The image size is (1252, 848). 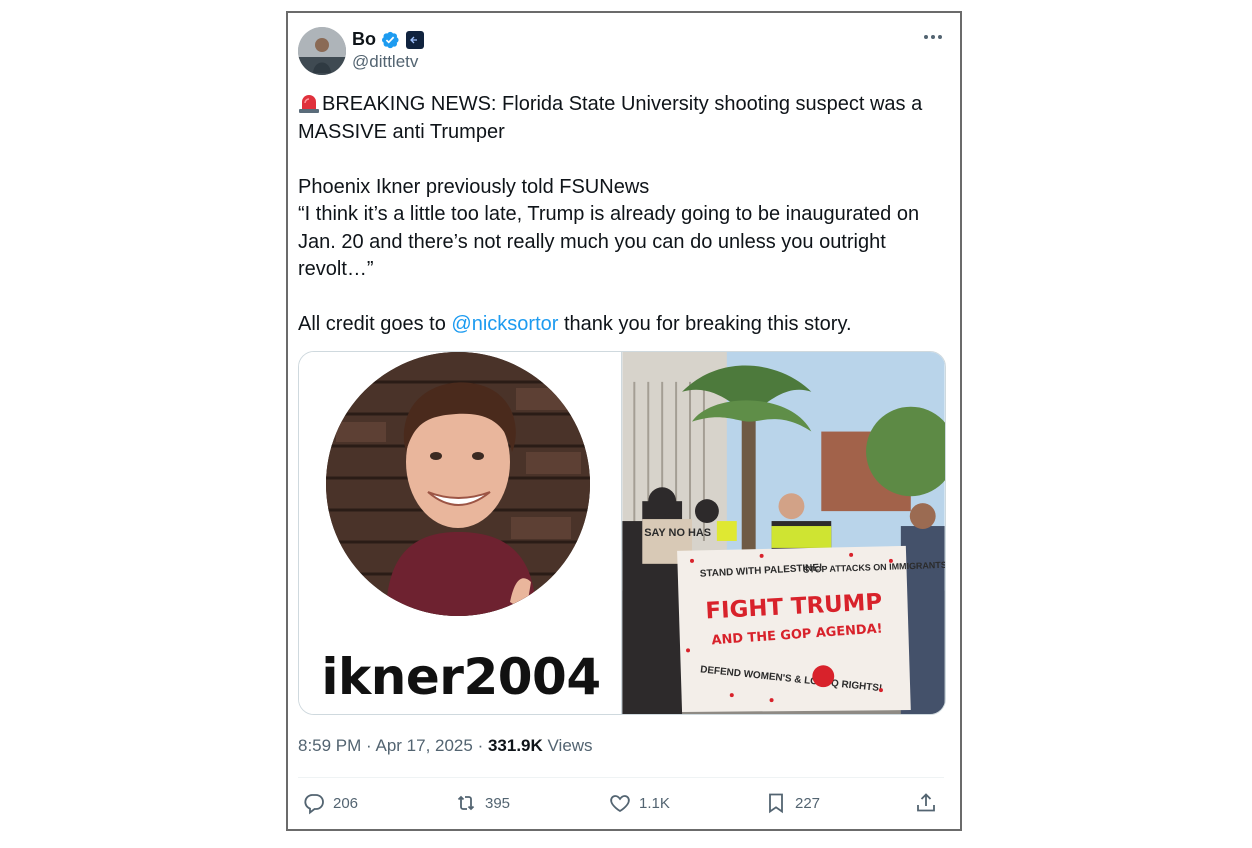 I want to click on author-avatar, so click(x=322, y=51).